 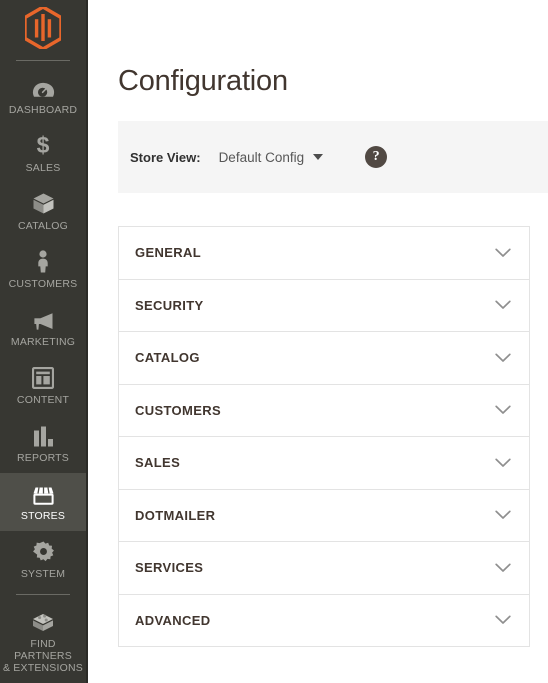 I want to click on sidebar-item-content: CONTENT, so click(x=43, y=386).